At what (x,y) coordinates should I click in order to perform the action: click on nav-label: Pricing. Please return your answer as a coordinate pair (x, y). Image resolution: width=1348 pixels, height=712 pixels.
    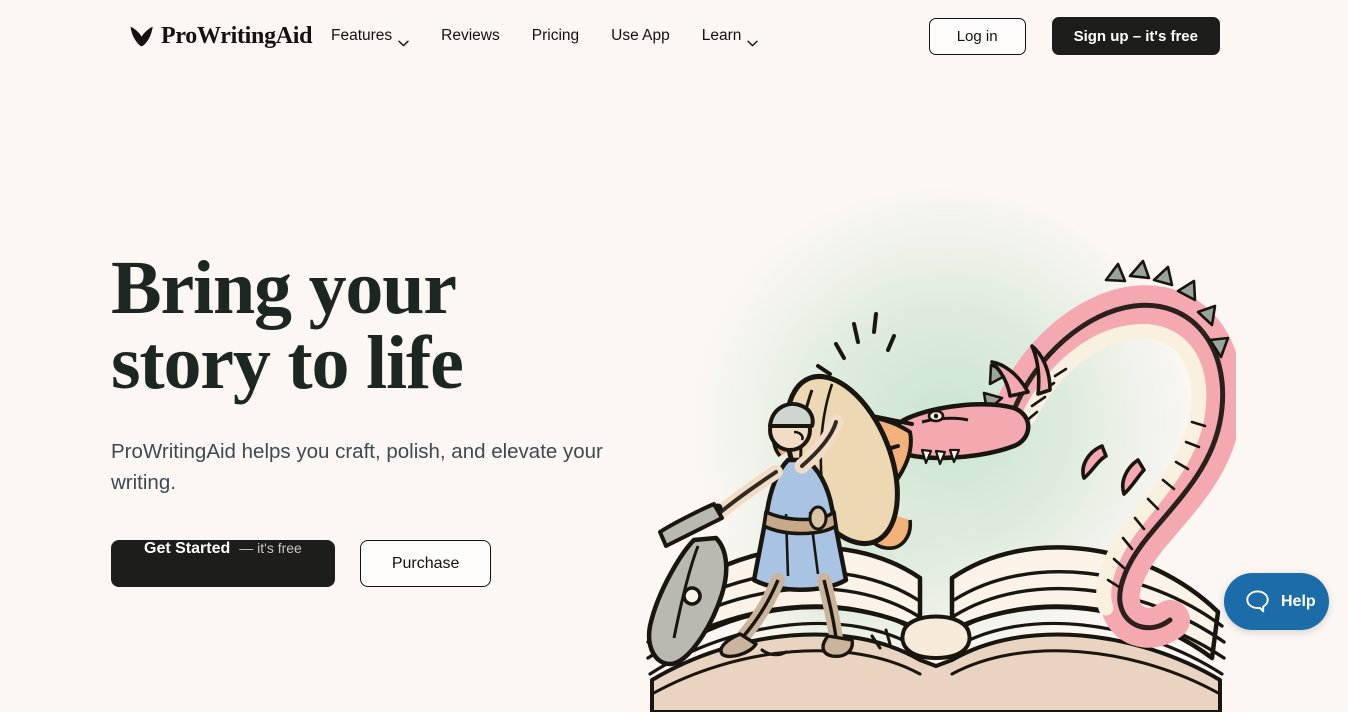
    Looking at the image, I should click on (555, 35).